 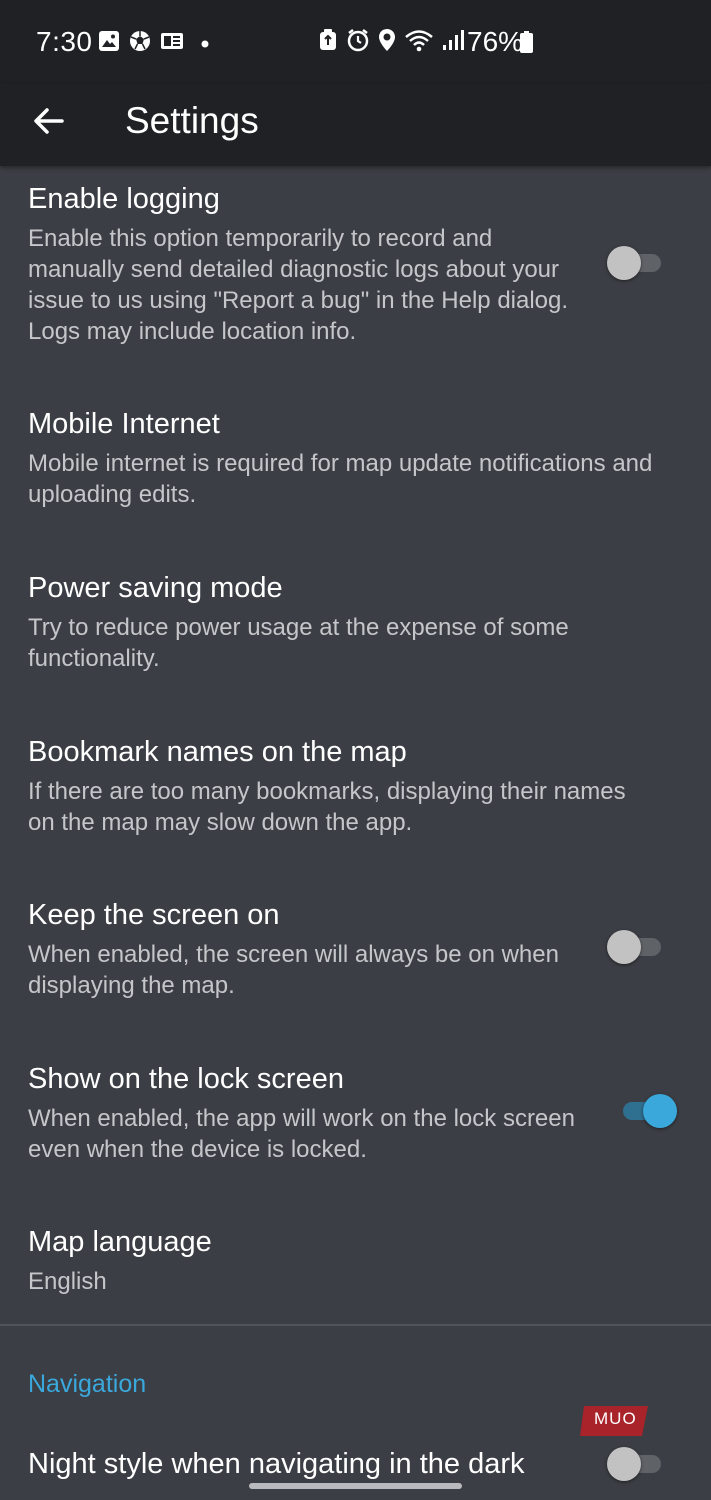 I want to click on keep-screen-on-toggle, so click(x=636, y=947).